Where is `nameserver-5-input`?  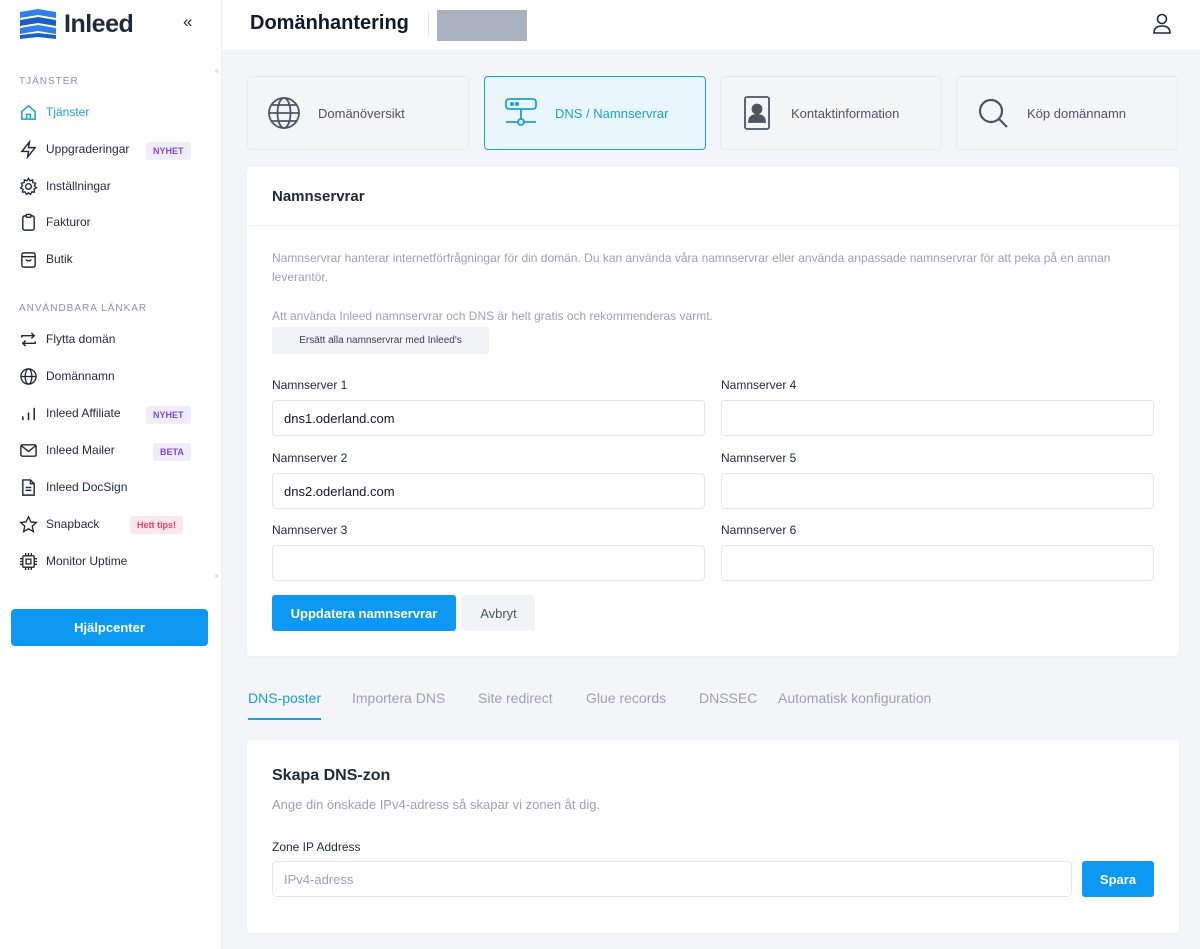
nameserver-5-input is located at coordinates (937, 491).